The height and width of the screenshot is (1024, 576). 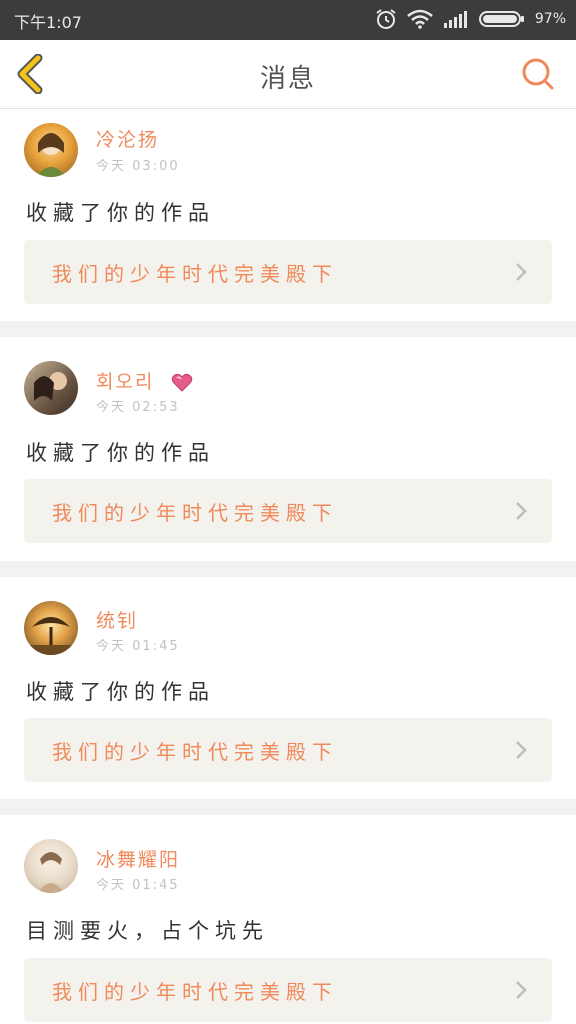 I want to click on header-bar: 消息, so click(x=288, y=74).